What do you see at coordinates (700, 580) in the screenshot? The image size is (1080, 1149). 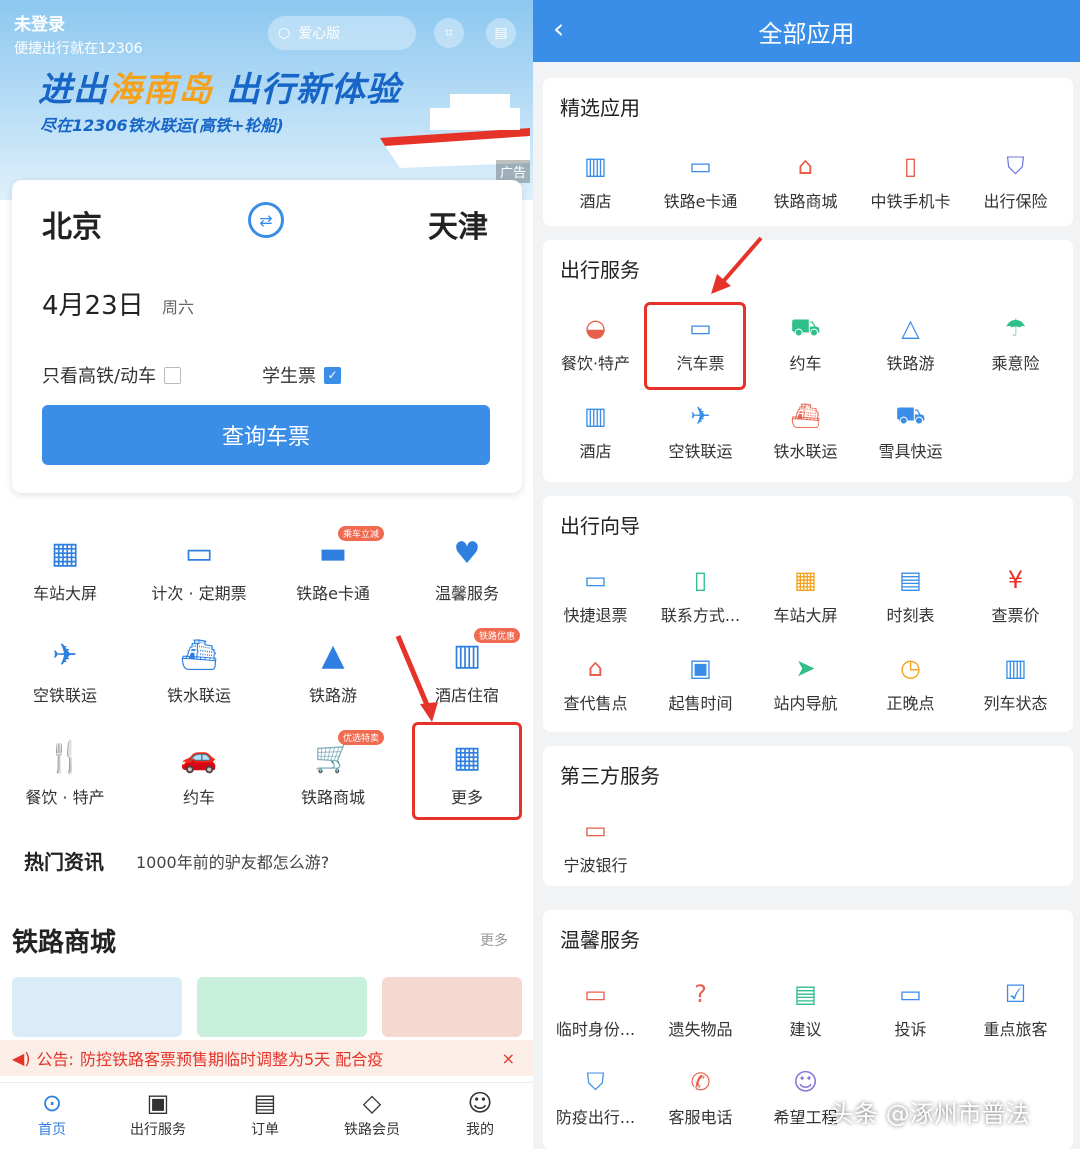 I see `phone-icon: ▯` at bounding box center [700, 580].